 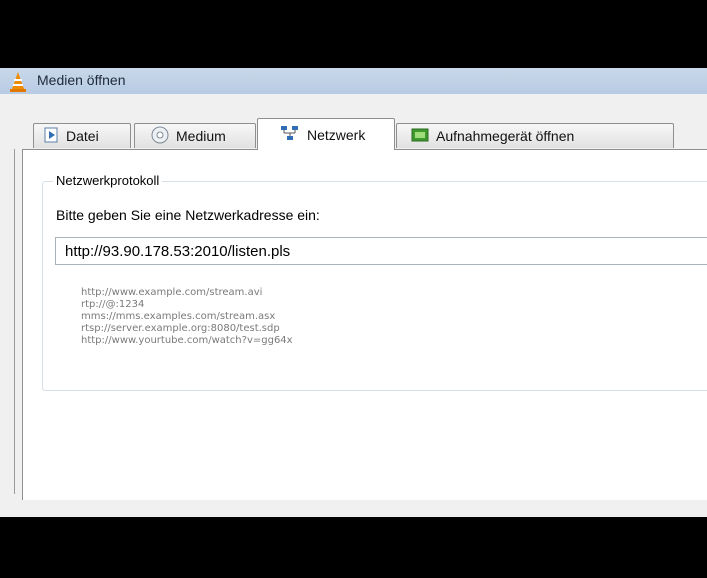 What do you see at coordinates (81, 80) in the screenshot?
I see `window-title: Medien öffnen` at bounding box center [81, 80].